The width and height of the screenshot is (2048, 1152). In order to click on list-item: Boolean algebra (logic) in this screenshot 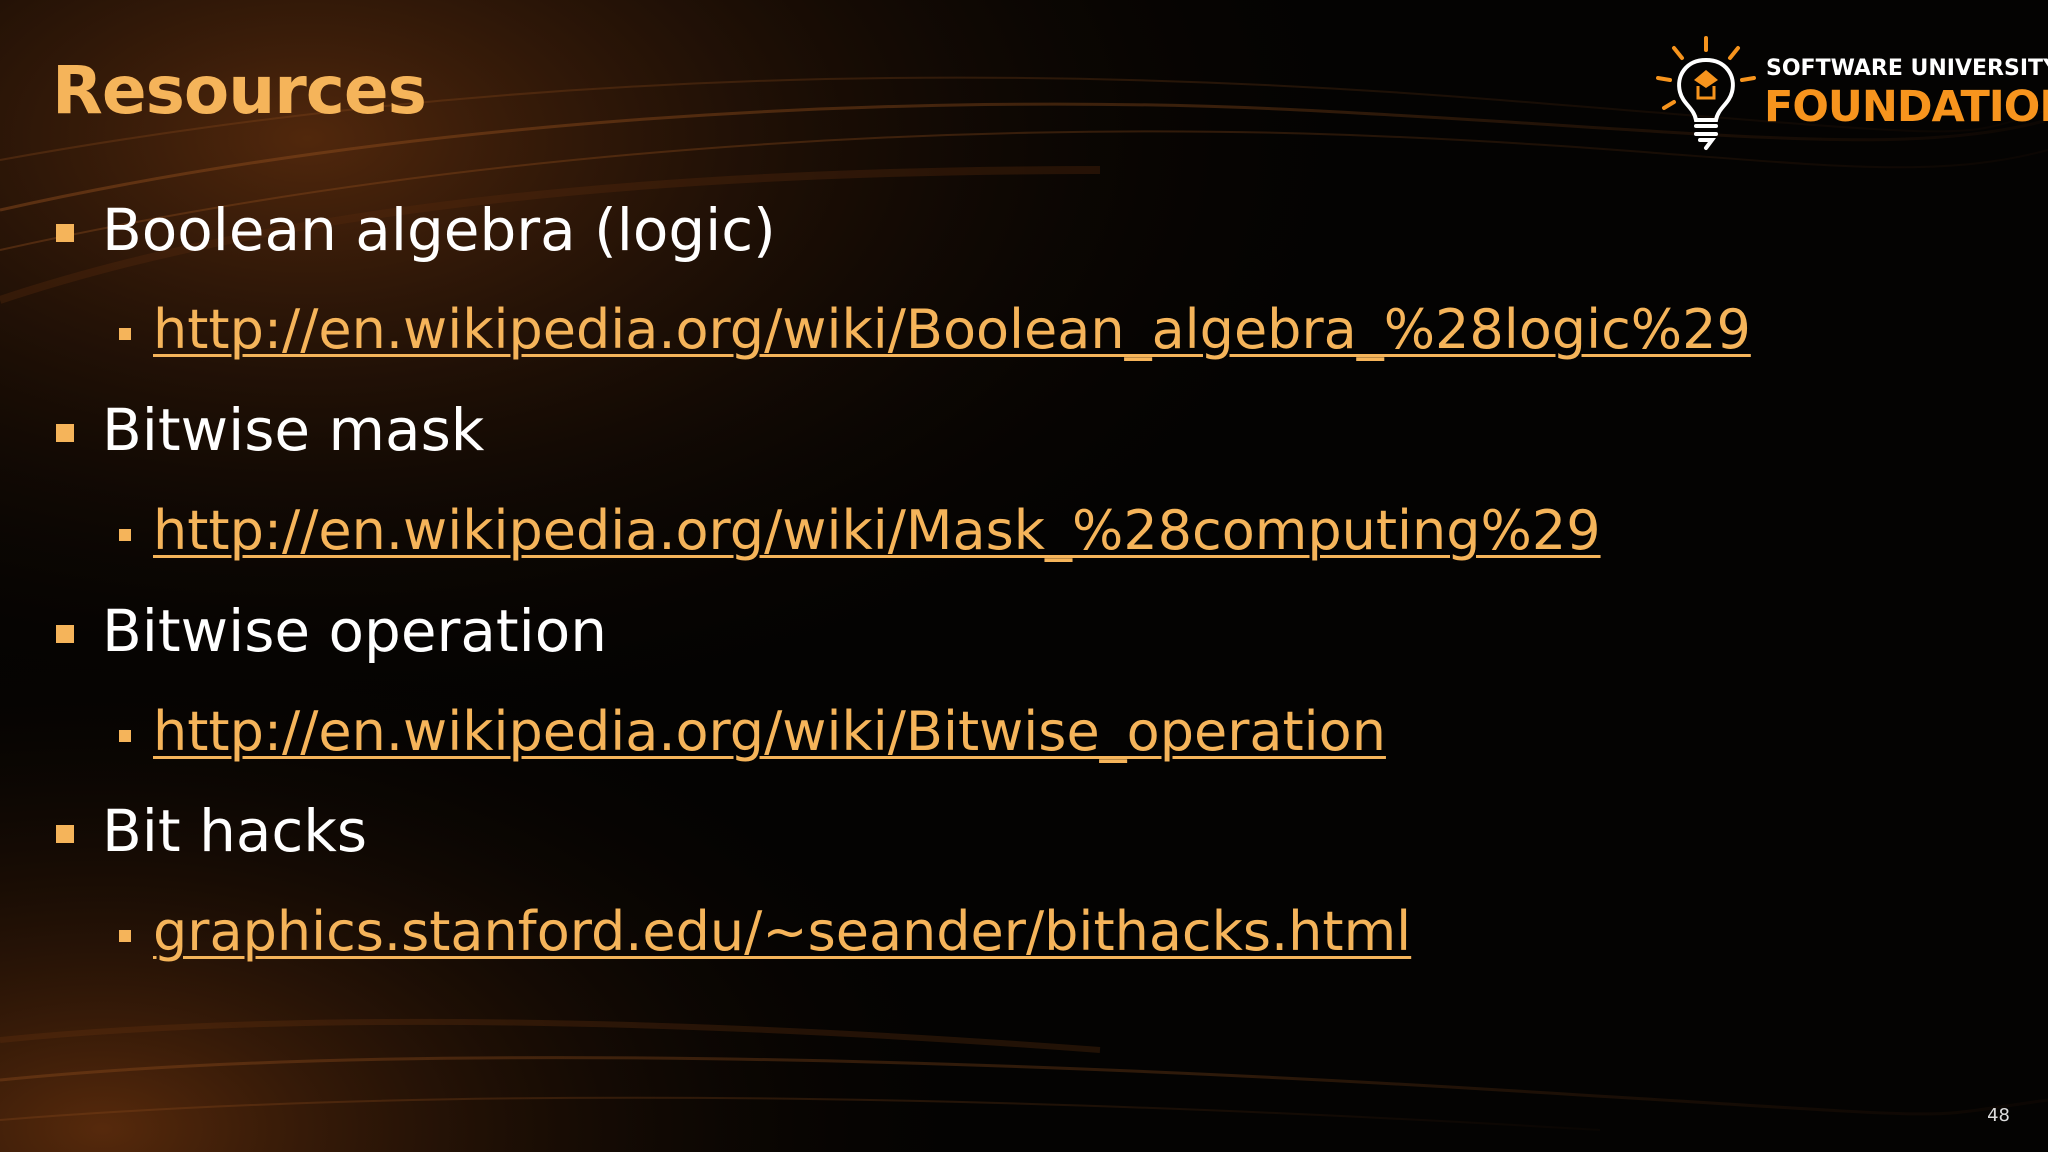, I will do `click(416, 230)`.